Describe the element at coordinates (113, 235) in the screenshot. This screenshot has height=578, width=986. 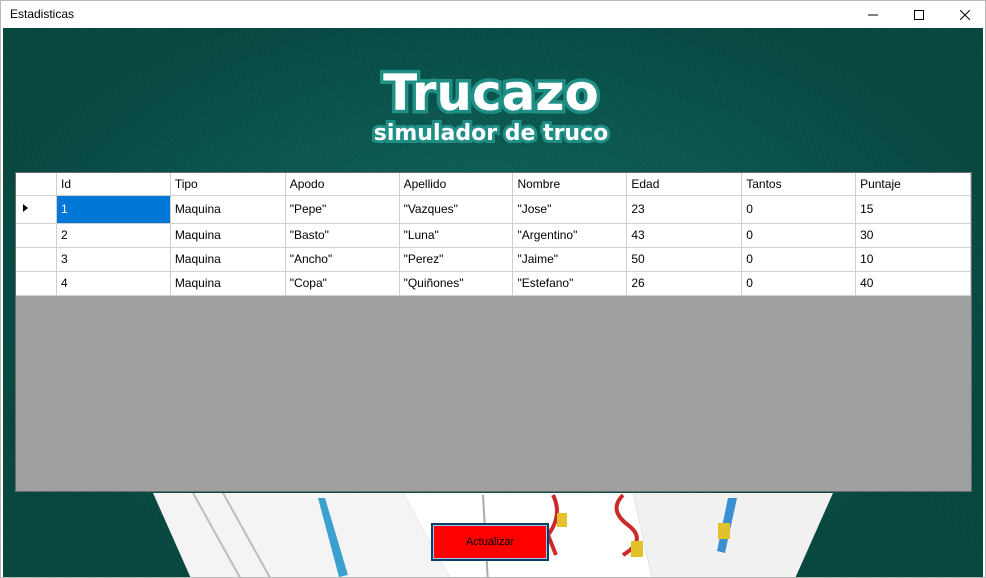
I see `cell-id: 2` at that location.